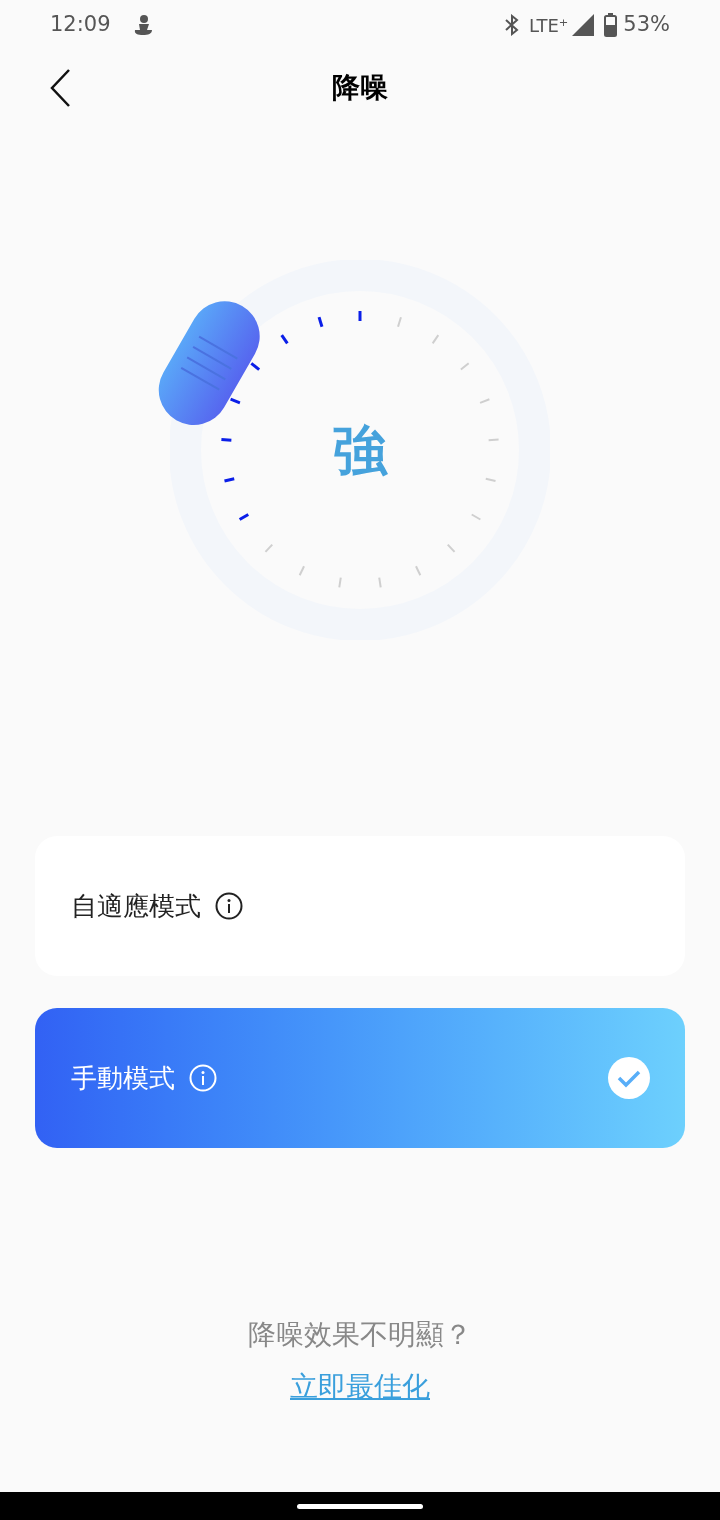  What do you see at coordinates (583, 25) in the screenshot?
I see `signal-icon` at bounding box center [583, 25].